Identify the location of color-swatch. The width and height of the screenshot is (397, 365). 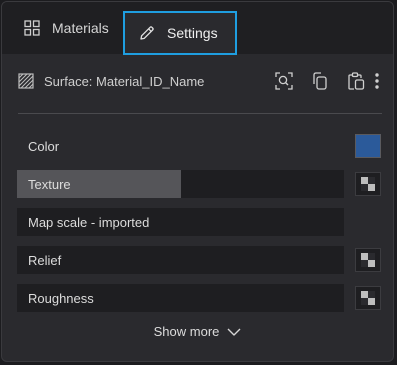
(368, 146).